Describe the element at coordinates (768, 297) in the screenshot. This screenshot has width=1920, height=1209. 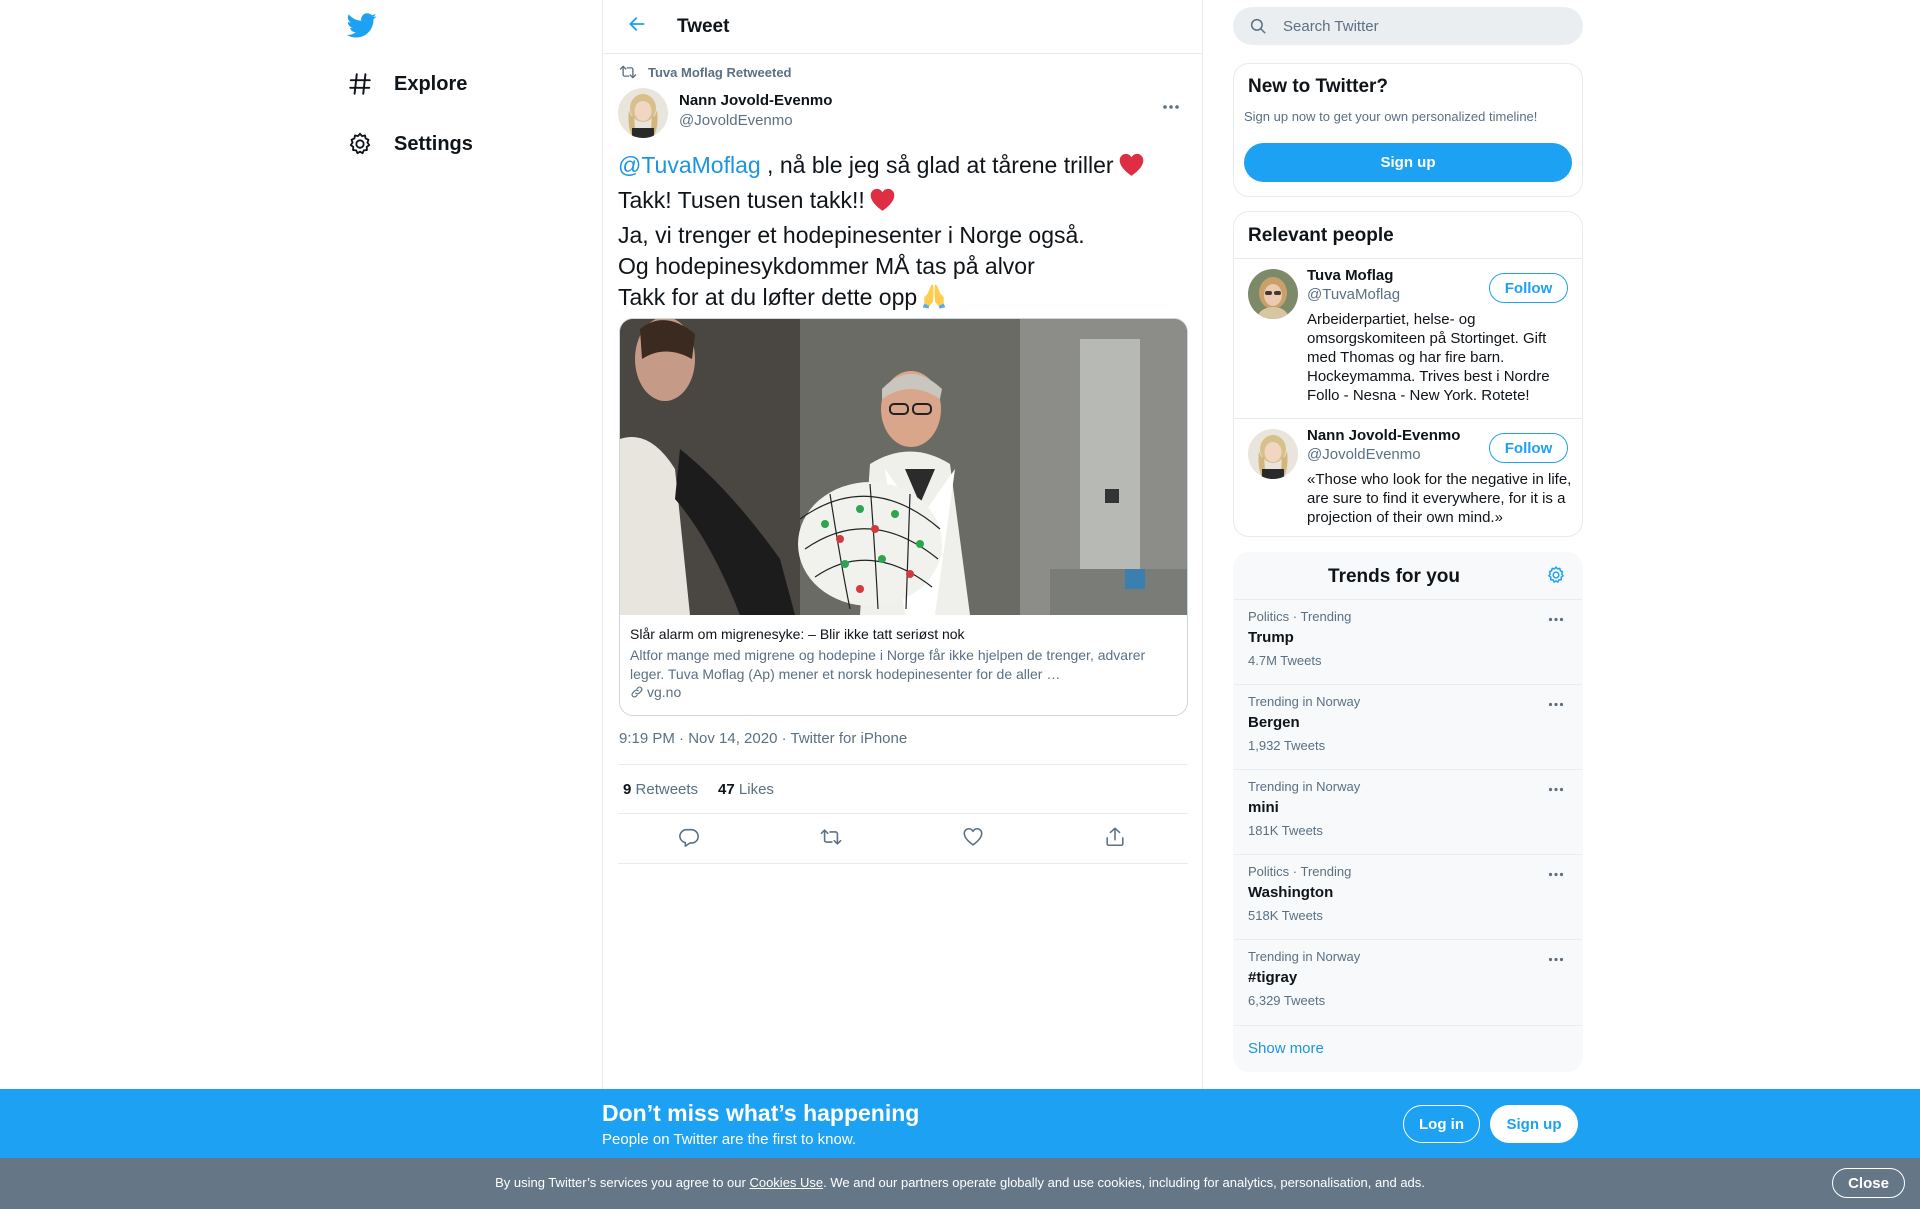
I see `tweet-line-5-text: Takk for at du løfter dette opp` at that location.